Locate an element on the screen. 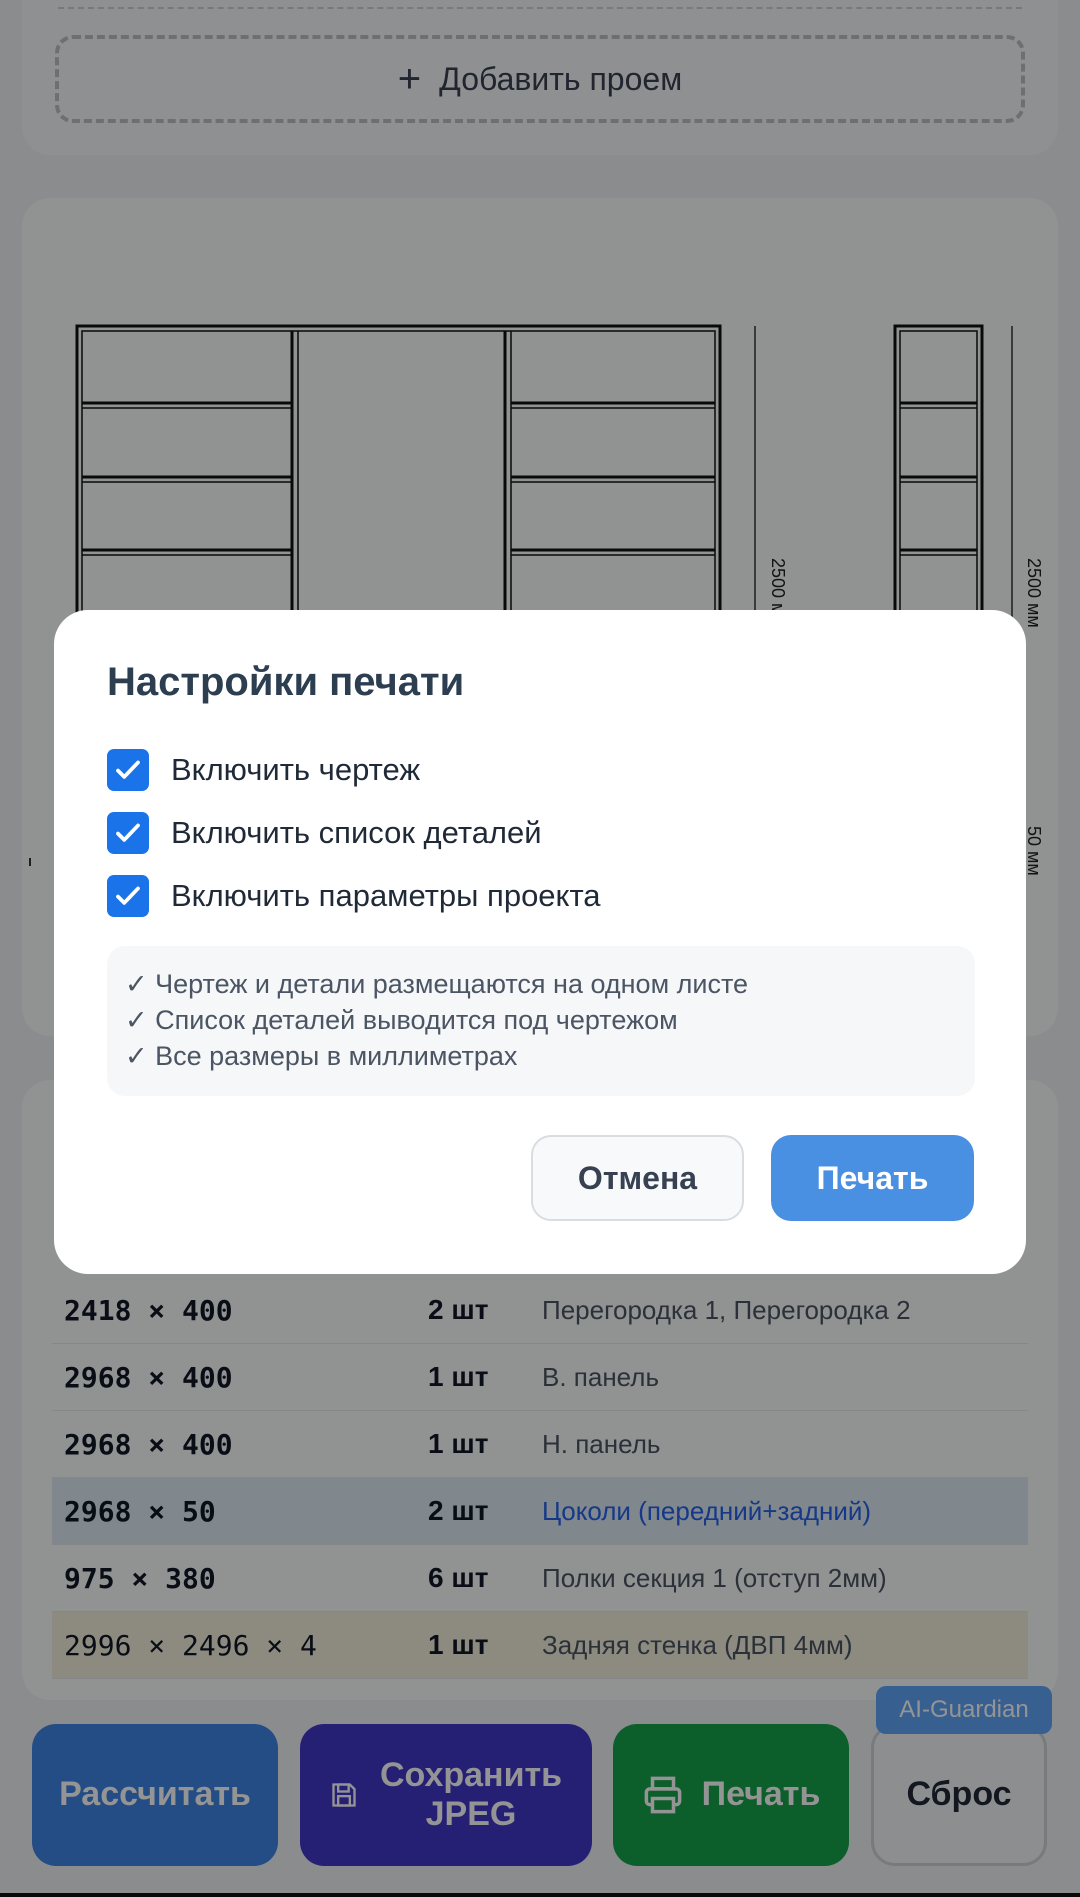  include-drawing-option: Включить чертеж is located at coordinates (263, 770).